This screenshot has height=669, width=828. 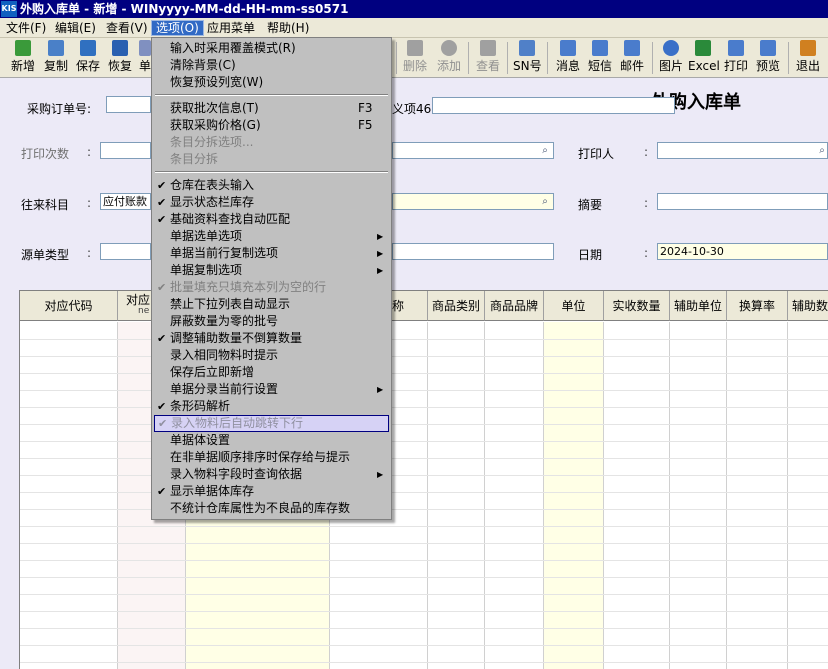 I want to click on print-button: 打印, so click(x=736, y=58).